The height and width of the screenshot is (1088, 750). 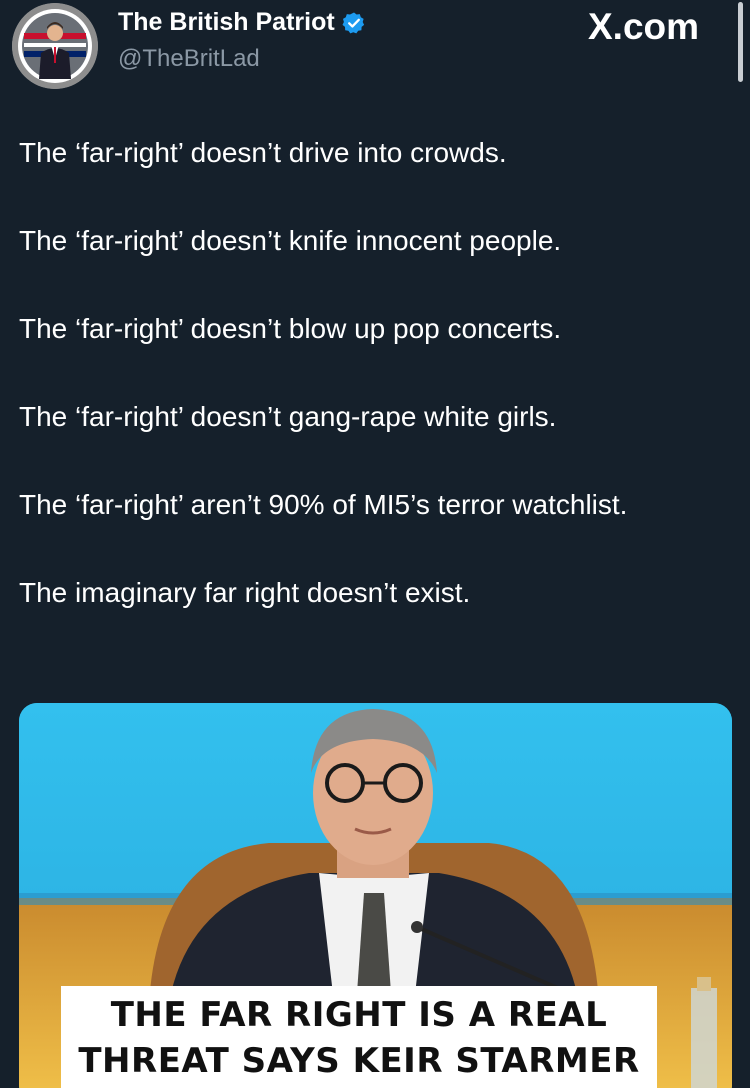 What do you see at coordinates (226, 22) in the screenshot?
I see `author-display-name: The British Patriot` at bounding box center [226, 22].